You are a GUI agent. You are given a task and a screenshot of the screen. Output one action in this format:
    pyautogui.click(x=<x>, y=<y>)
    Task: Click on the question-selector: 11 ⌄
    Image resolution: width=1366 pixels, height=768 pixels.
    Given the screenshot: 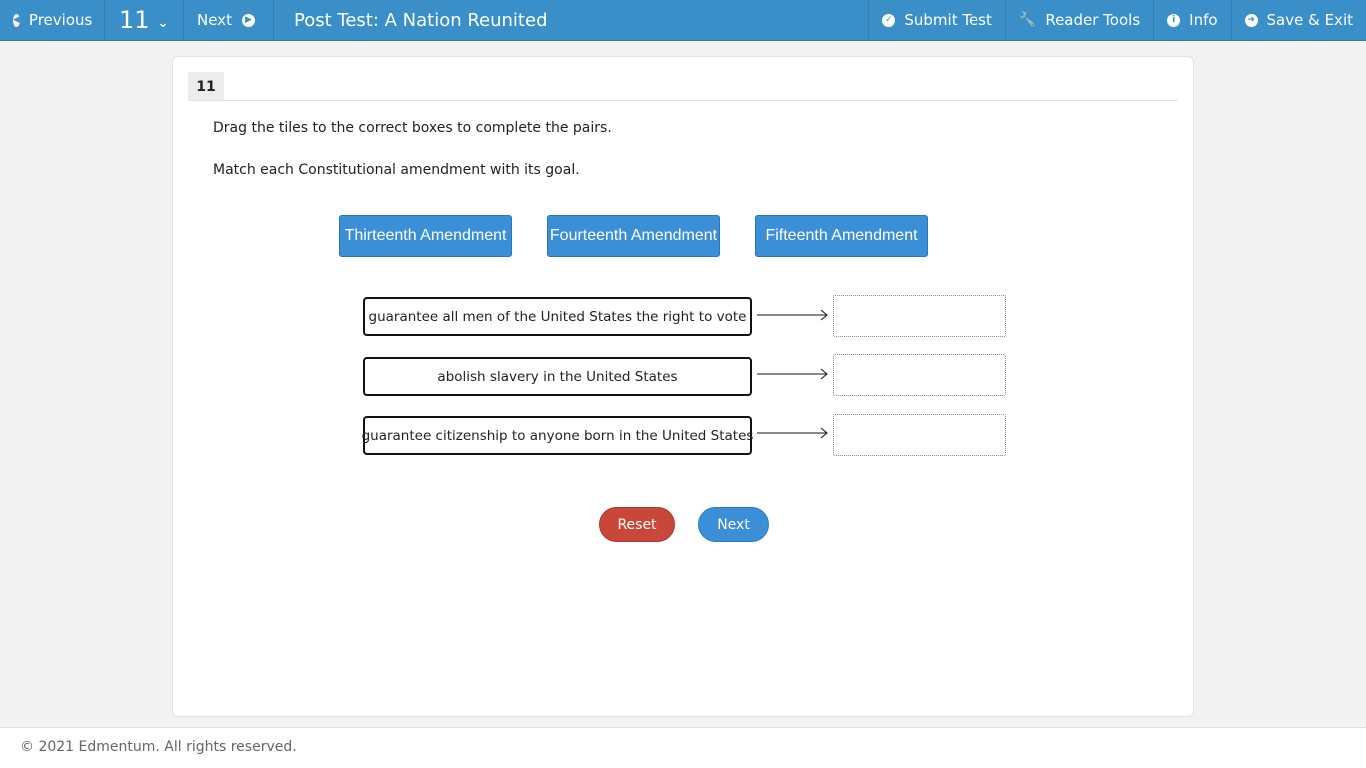 What is the action you would take?
    pyautogui.click(x=144, y=20)
    